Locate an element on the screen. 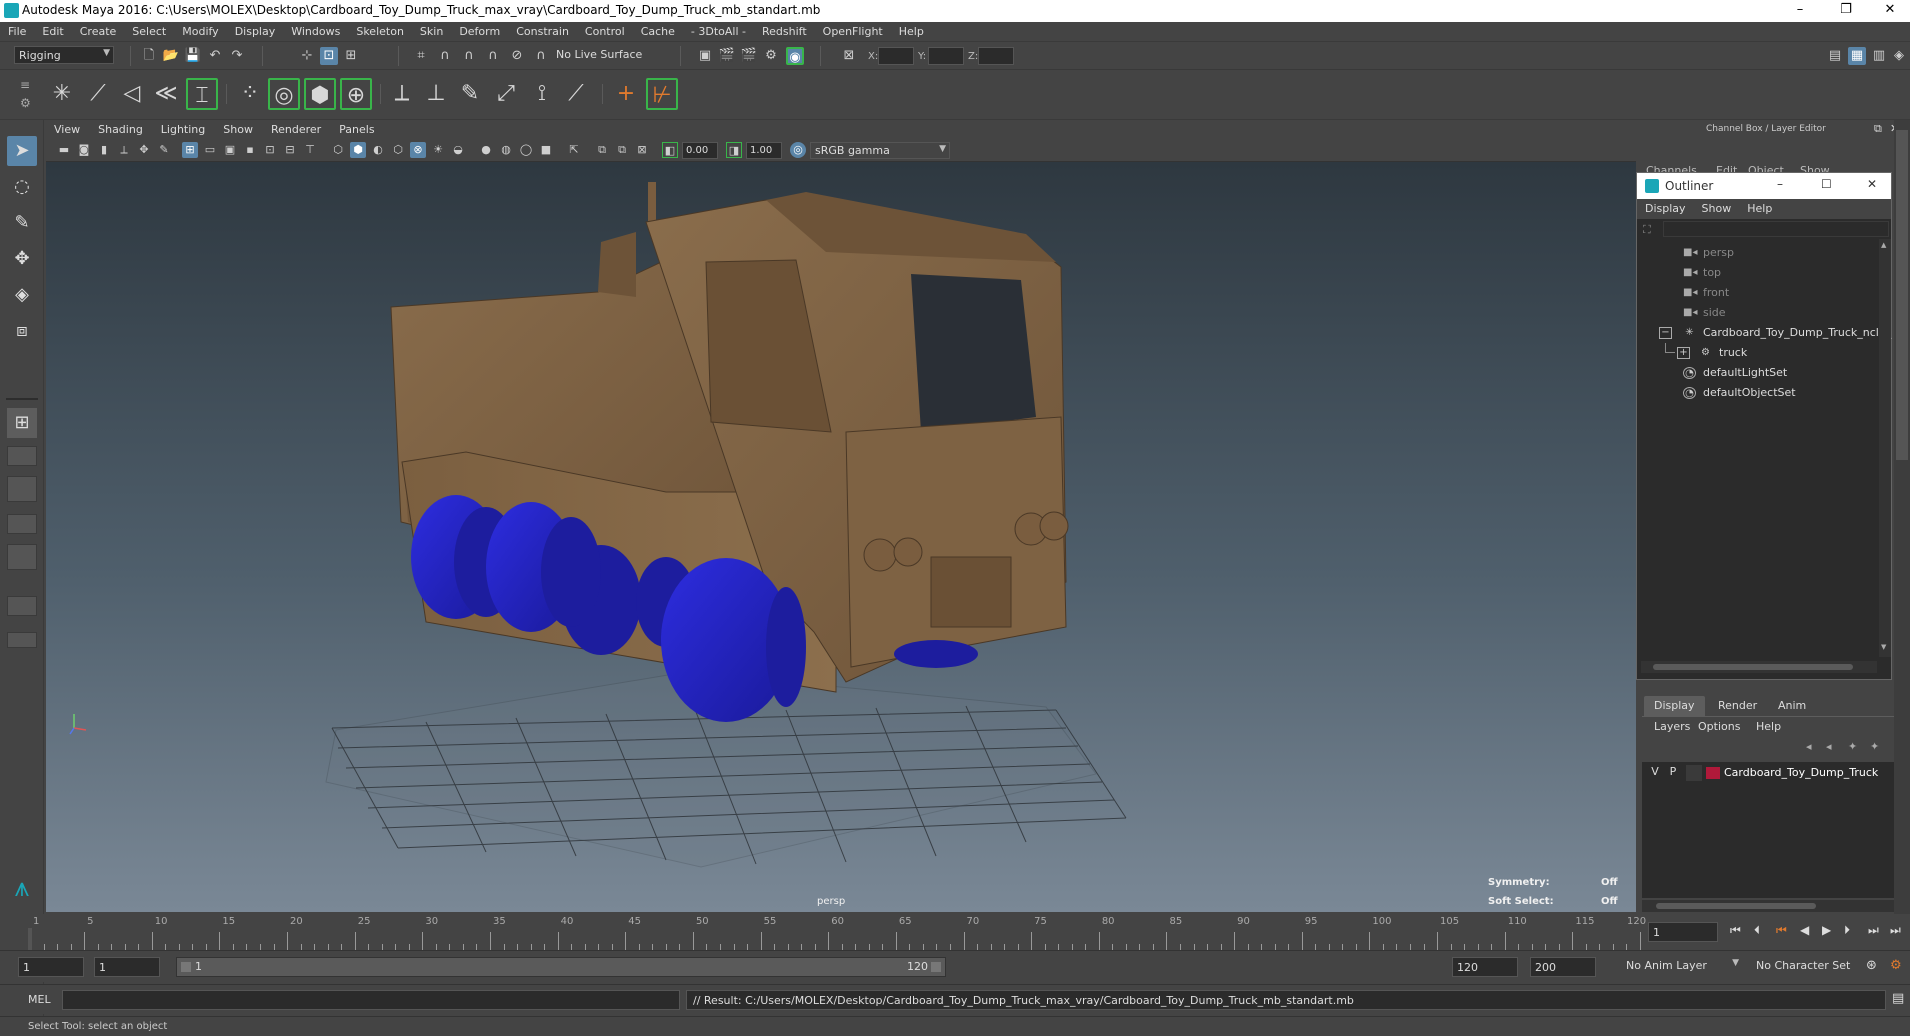  menu-display: Display is located at coordinates (255, 30).